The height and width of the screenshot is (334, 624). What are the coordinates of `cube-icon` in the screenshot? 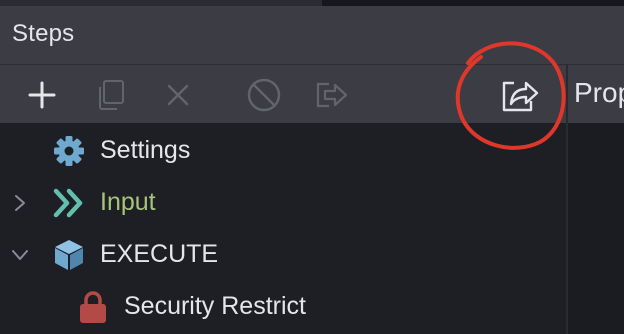 It's located at (69, 255).